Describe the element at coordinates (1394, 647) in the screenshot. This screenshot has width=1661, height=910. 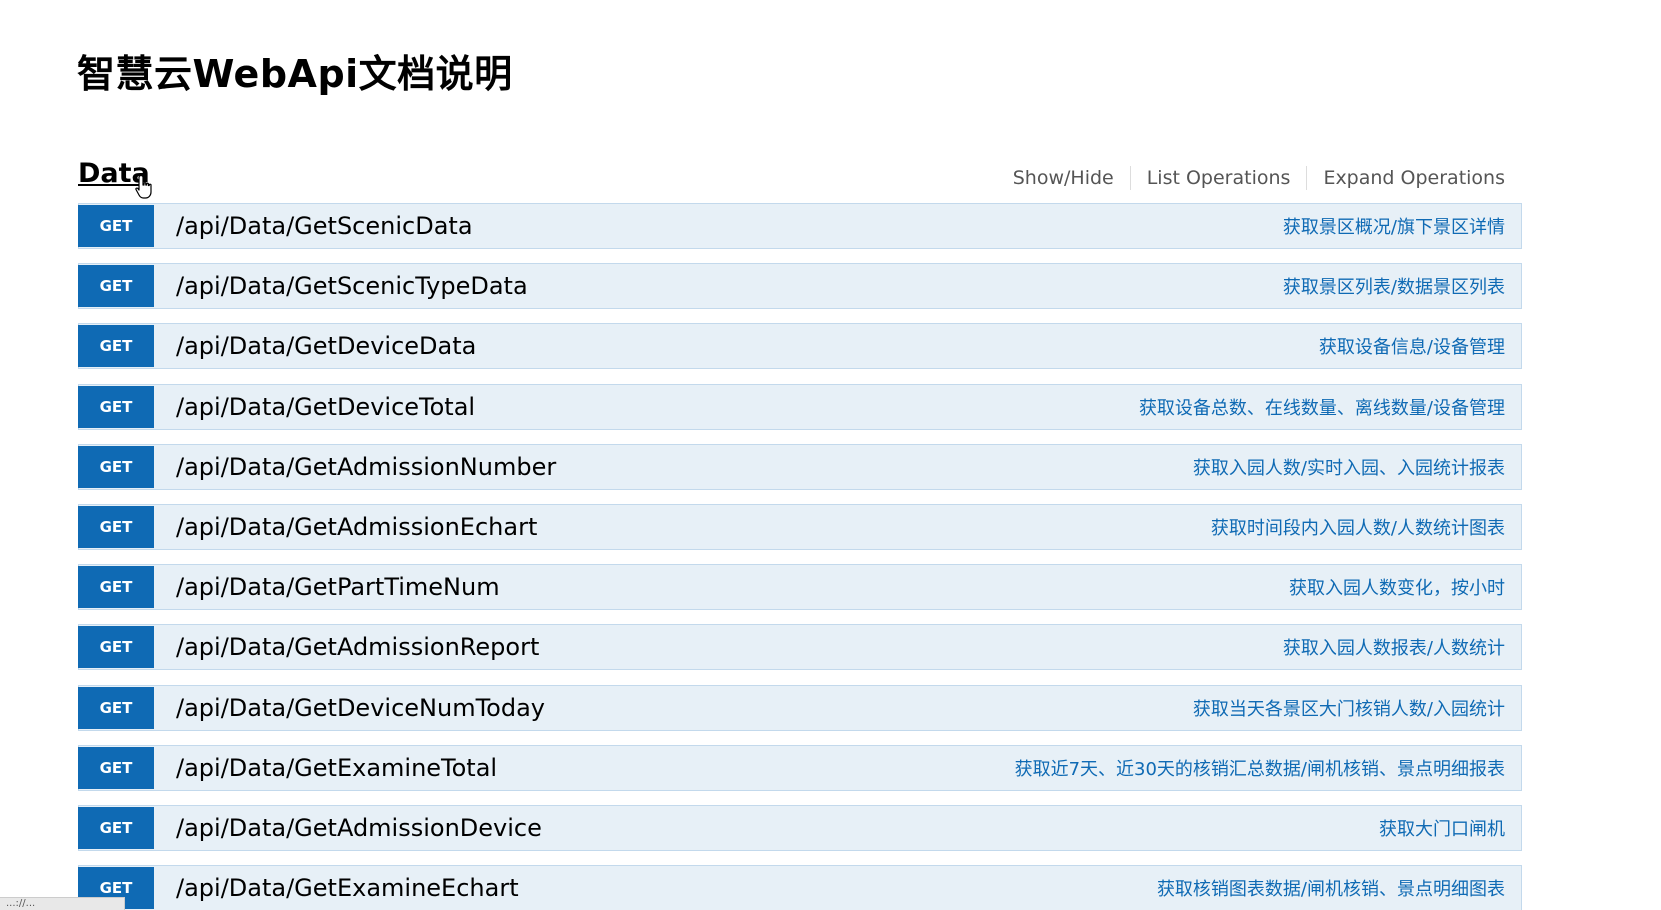
I see `operation-summary: 获取入园人数报表/人数统计` at that location.